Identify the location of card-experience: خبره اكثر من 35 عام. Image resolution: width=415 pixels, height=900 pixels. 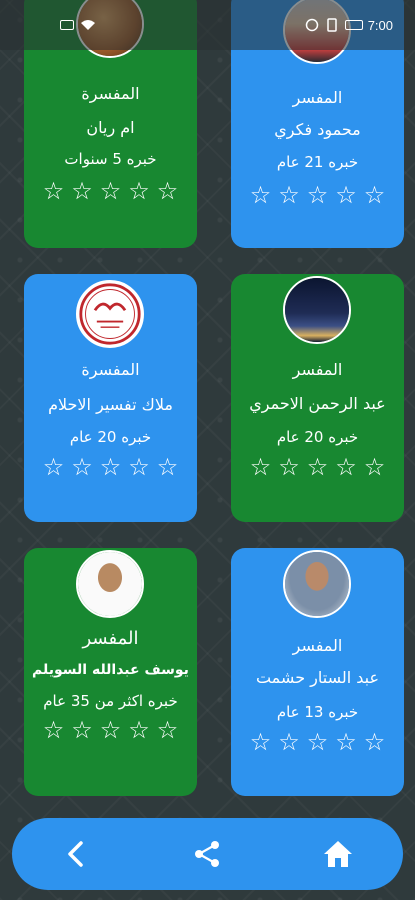
(110, 701).